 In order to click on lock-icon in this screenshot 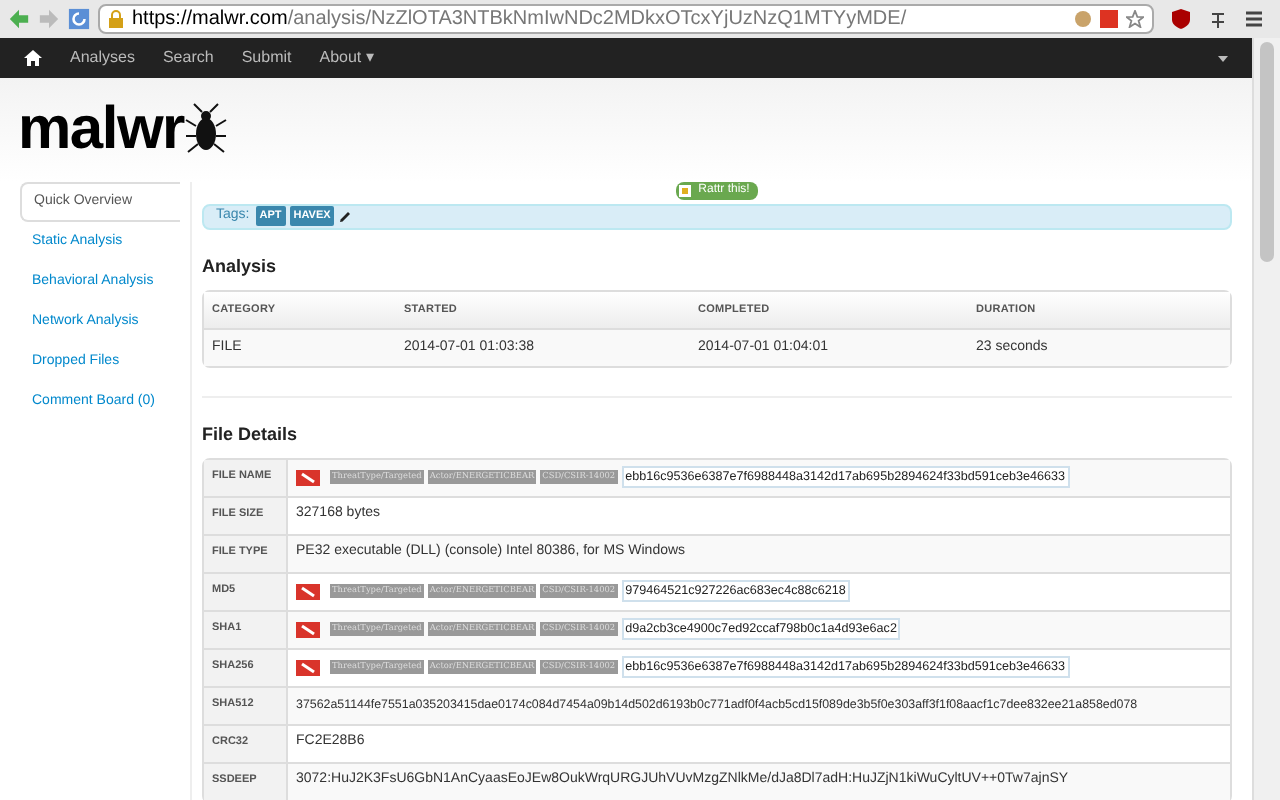, I will do `click(116, 19)`.